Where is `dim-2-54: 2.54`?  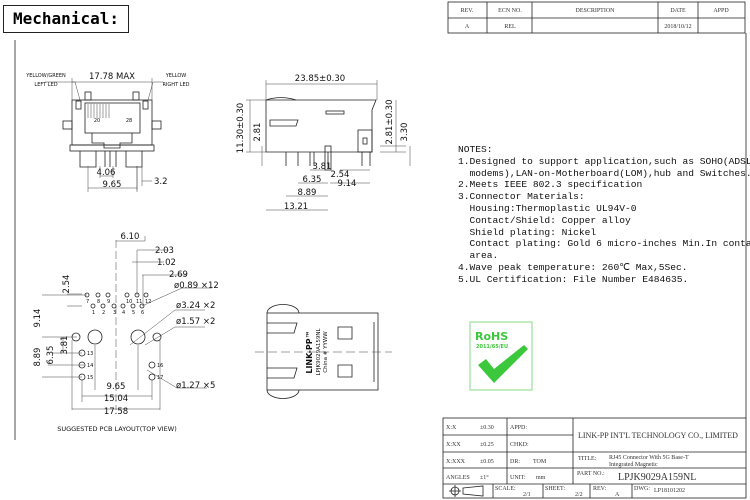
dim-2-54: 2.54 is located at coordinates (67, 284).